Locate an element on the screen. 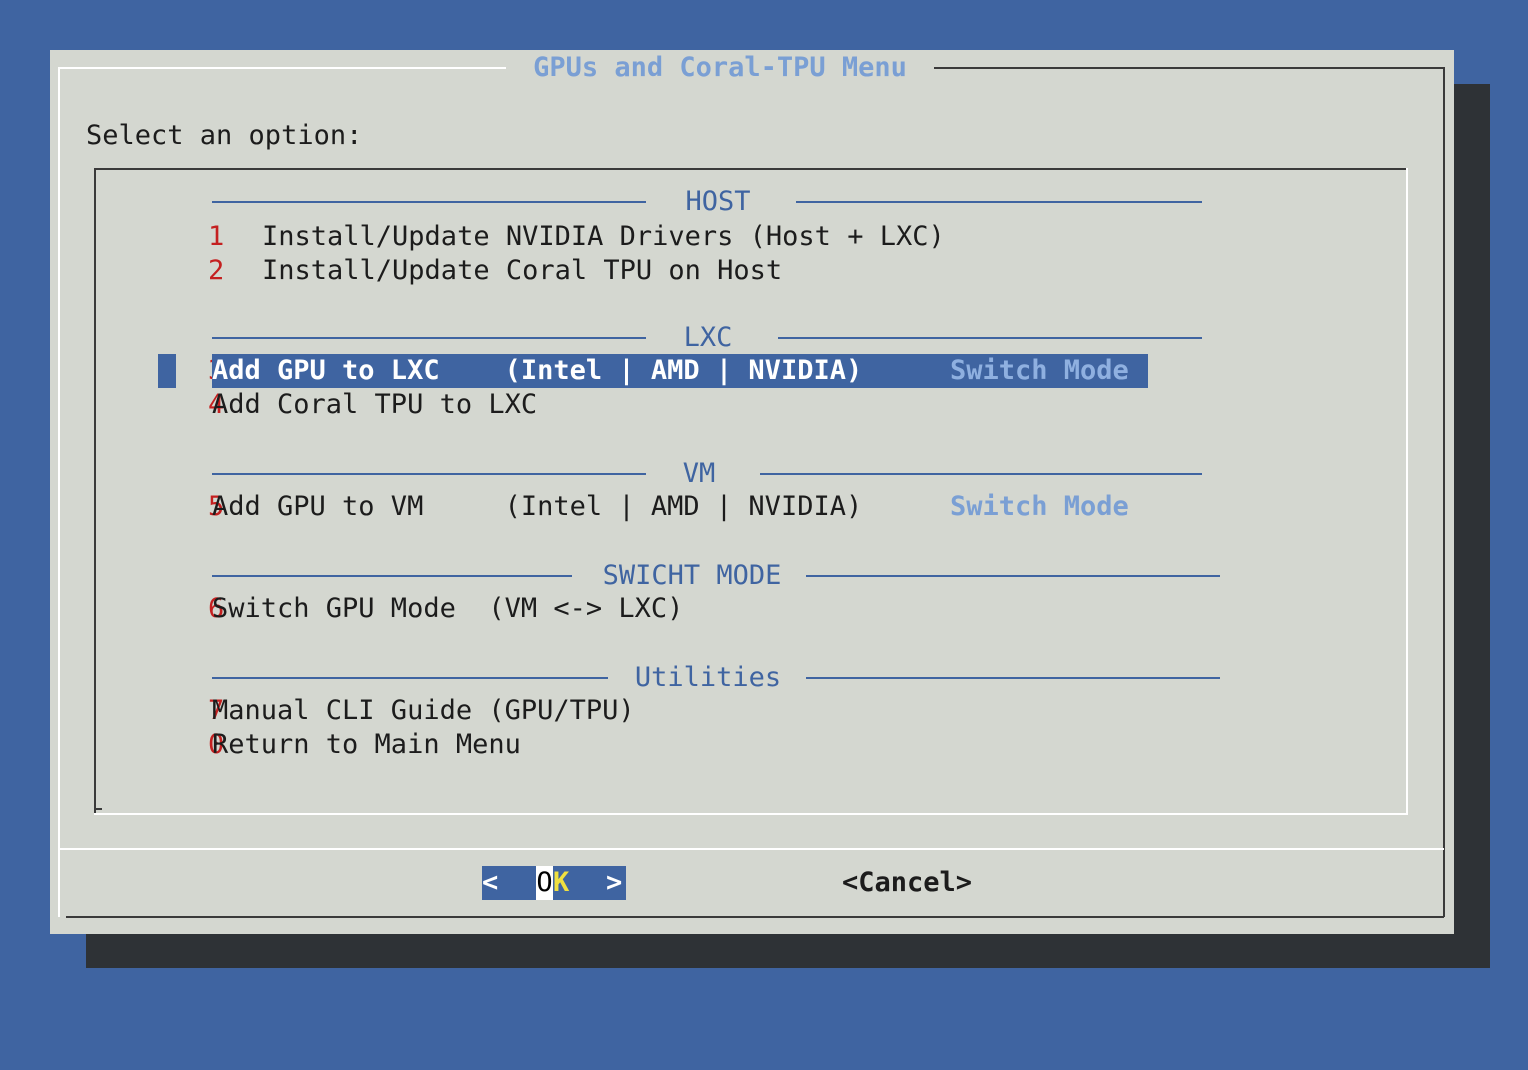 The image size is (1528, 1070). section-header-lxc: LXC is located at coordinates (708, 337).